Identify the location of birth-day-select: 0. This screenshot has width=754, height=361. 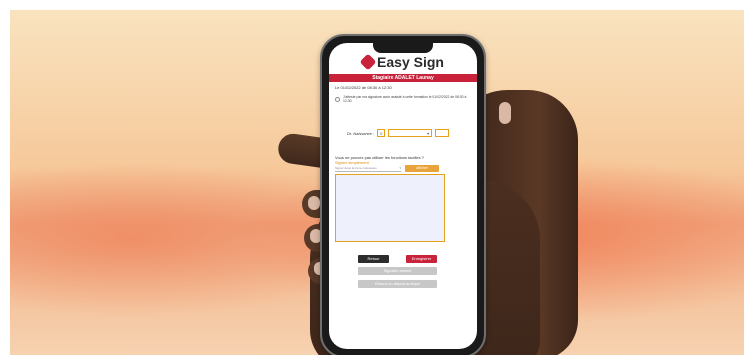
(381, 133).